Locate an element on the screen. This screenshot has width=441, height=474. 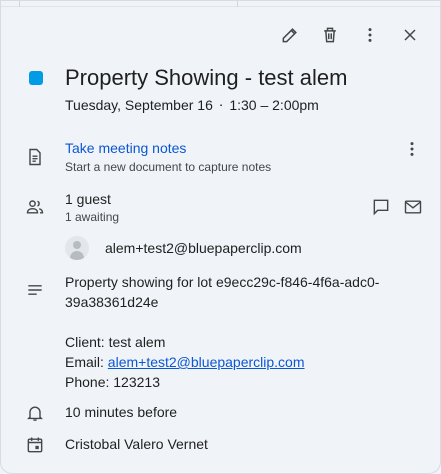
close-icon is located at coordinates (410, 35).